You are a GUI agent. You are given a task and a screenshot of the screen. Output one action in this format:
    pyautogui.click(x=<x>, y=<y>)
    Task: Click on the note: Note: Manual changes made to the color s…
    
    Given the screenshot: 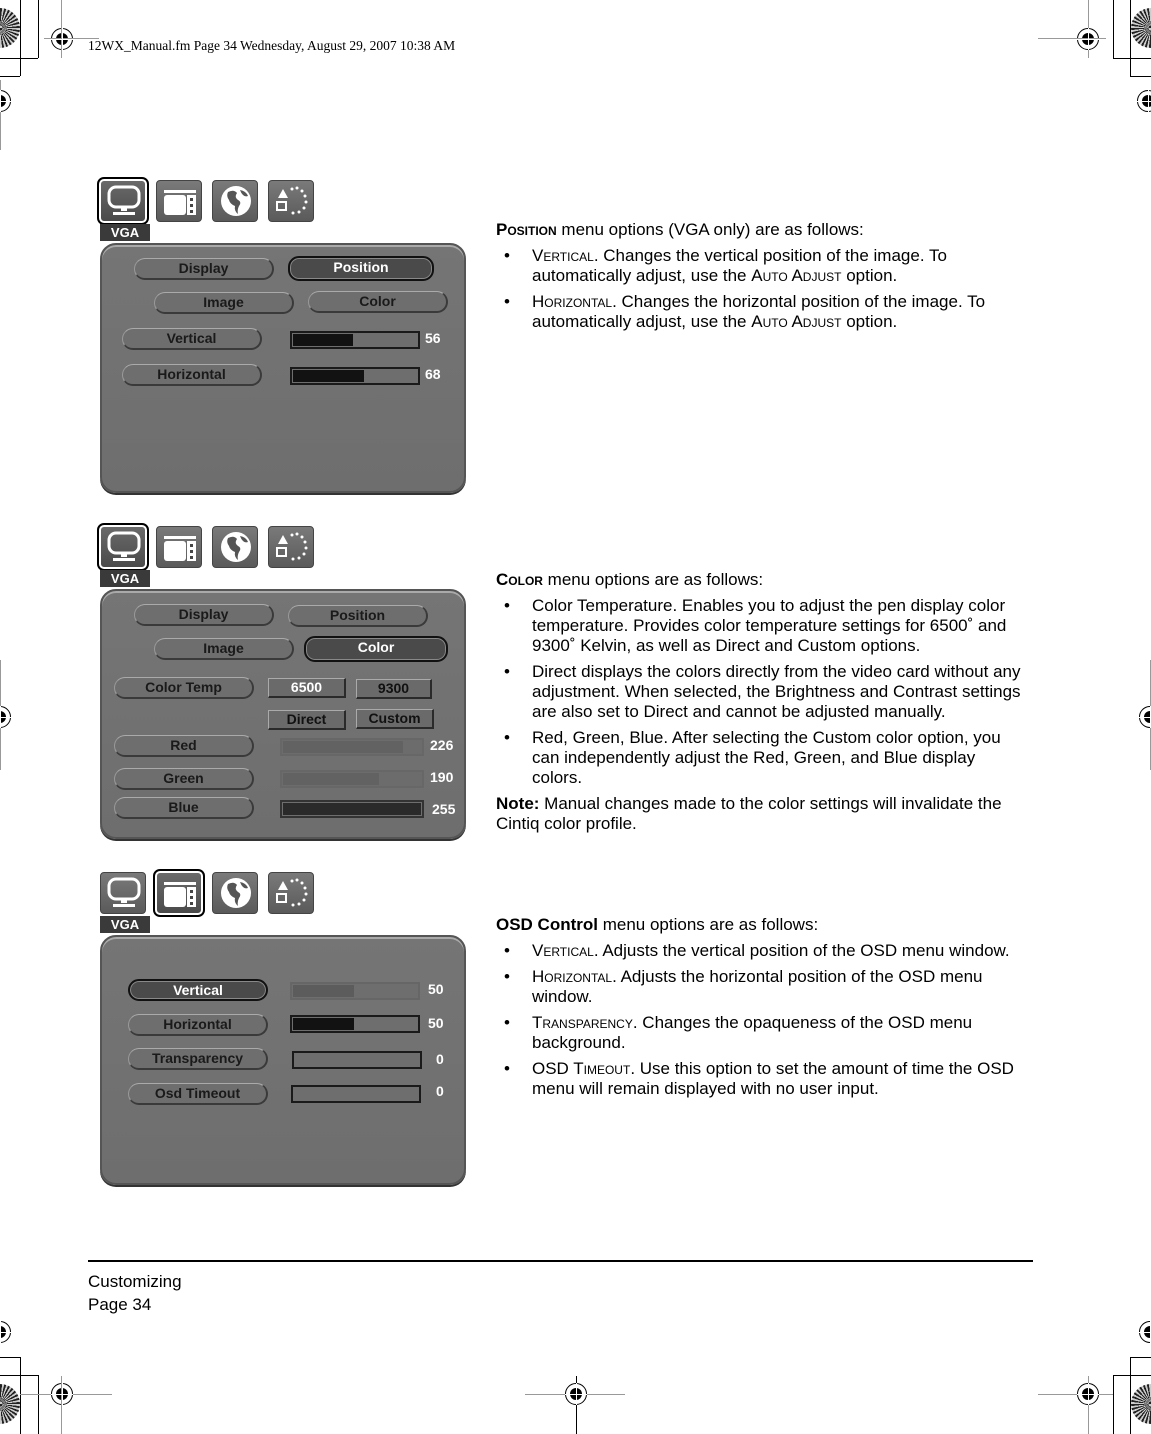 What is the action you would take?
    pyautogui.click(x=749, y=813)
    